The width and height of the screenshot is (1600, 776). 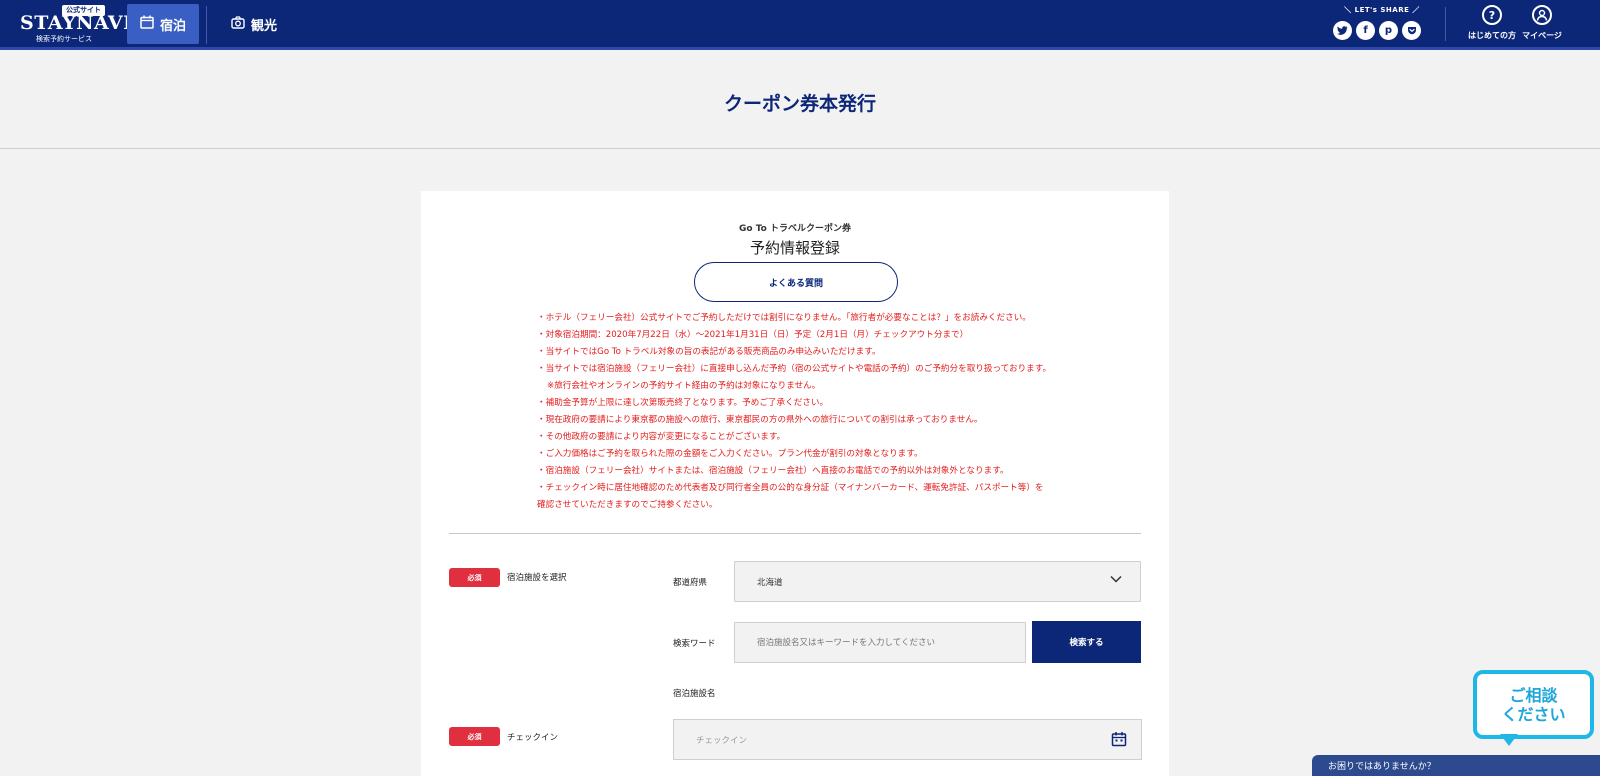 I want to click on prefecture-label: 都道府県, so click(x=690, y=583).